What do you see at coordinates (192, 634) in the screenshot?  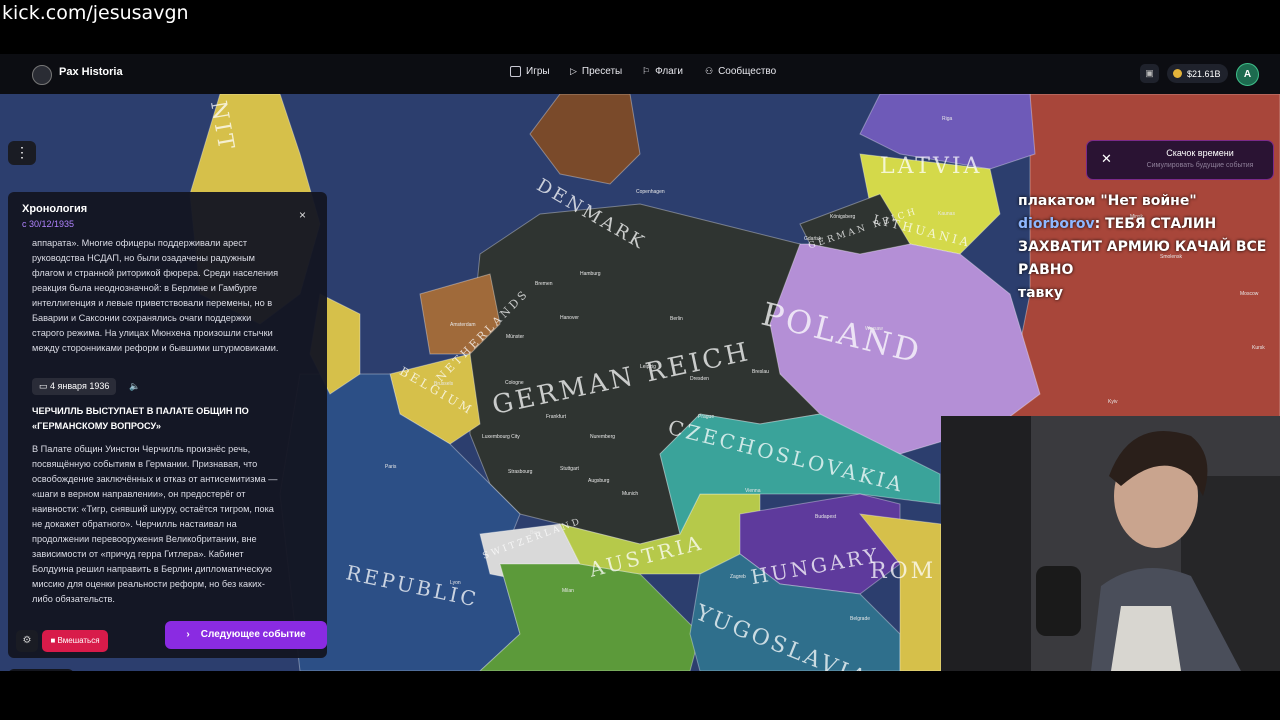 I see `chevron-right-icon: ›` at bounding box center [192, 634].